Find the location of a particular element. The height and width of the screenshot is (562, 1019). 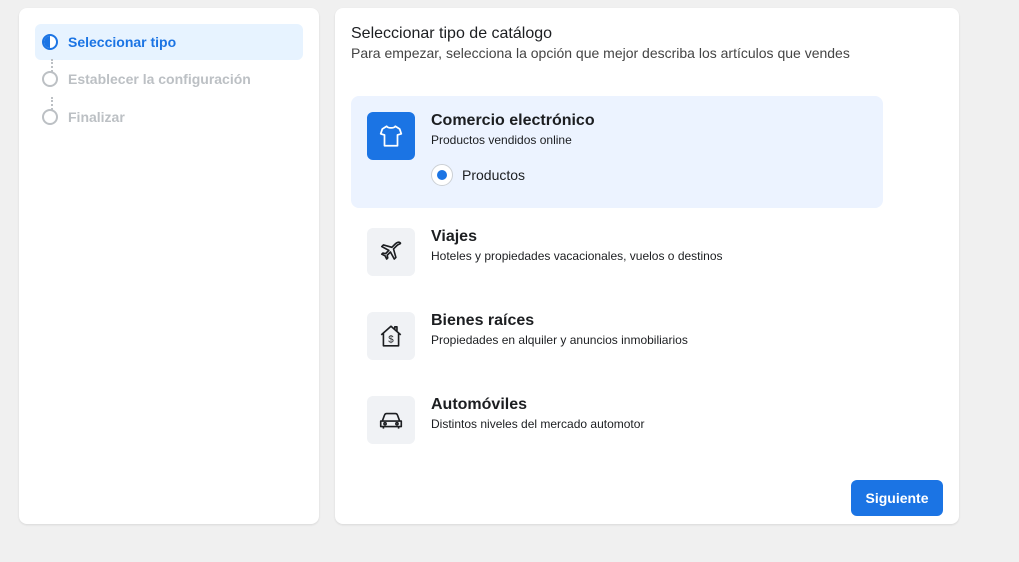

house-dollar-icon: $ is located at coordinates (391, 336).